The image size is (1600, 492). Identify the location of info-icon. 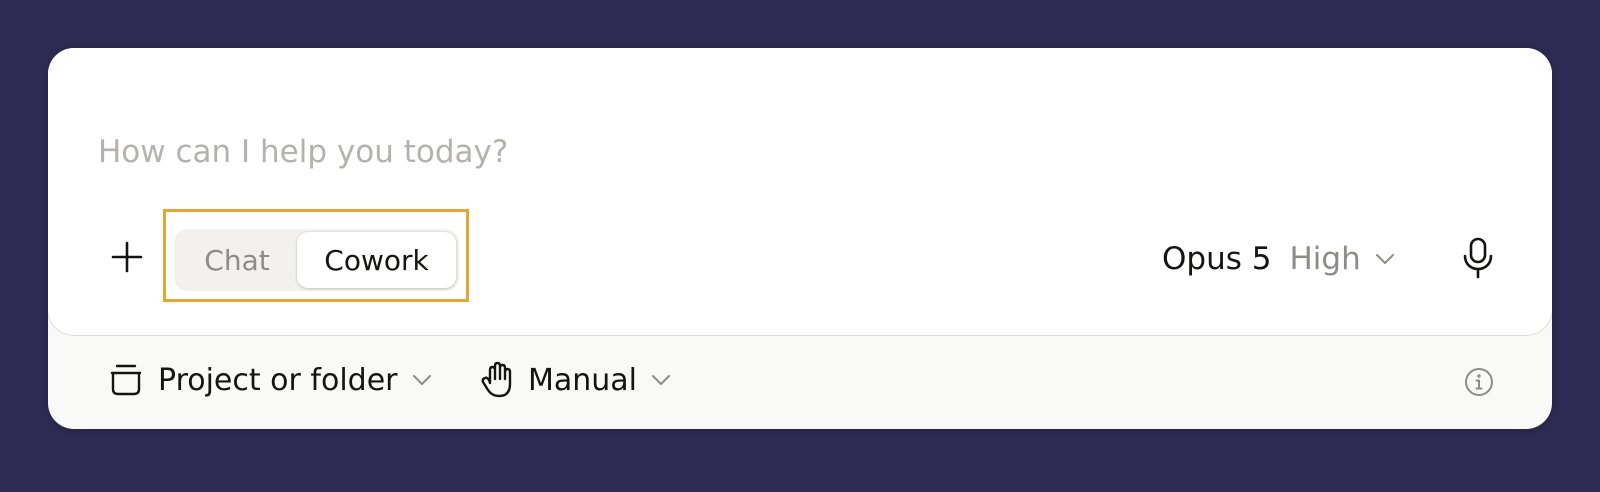
(1479, 382).